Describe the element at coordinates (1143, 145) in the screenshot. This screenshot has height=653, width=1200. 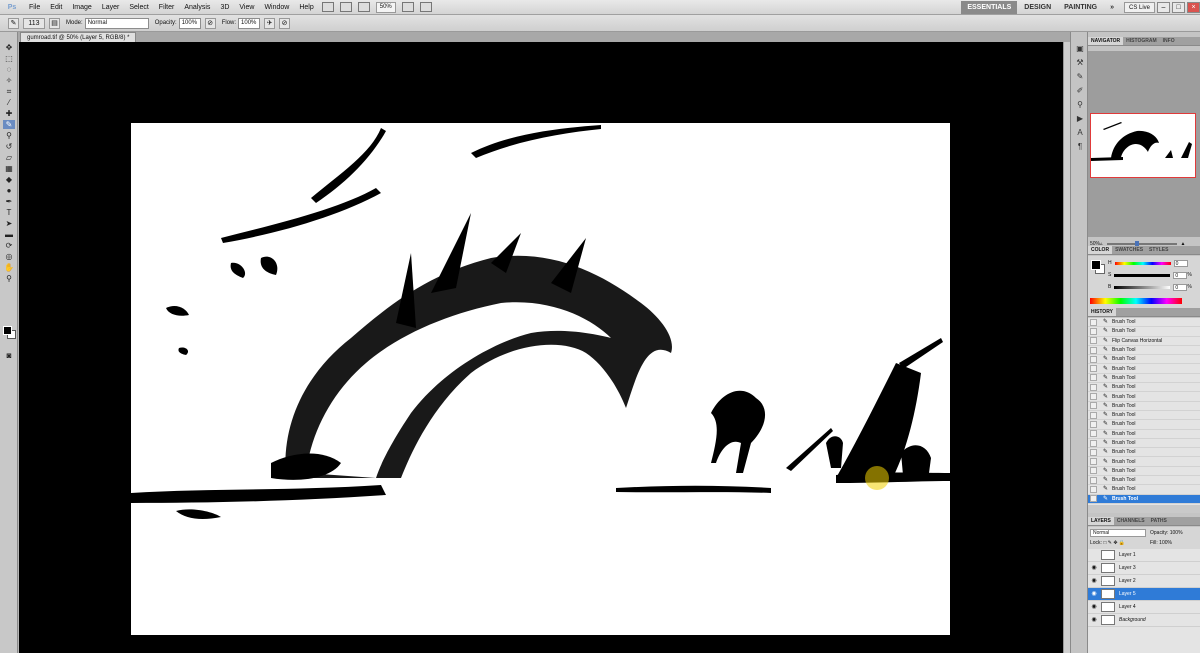
I see `navigator-thumbnail` at that location.